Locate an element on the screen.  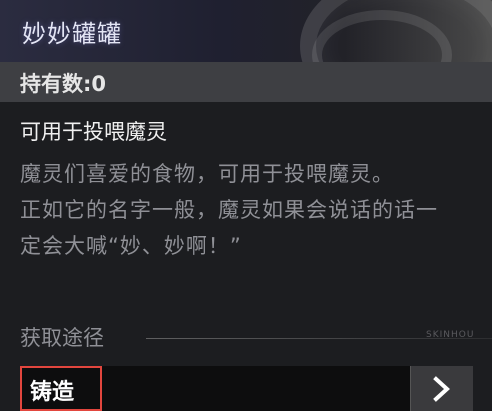
description-paragraph: 正如它的名字一般，魔灵如果会说话的话一定会大喊“妙、妙啊！” is located at coordinates (229, 228).